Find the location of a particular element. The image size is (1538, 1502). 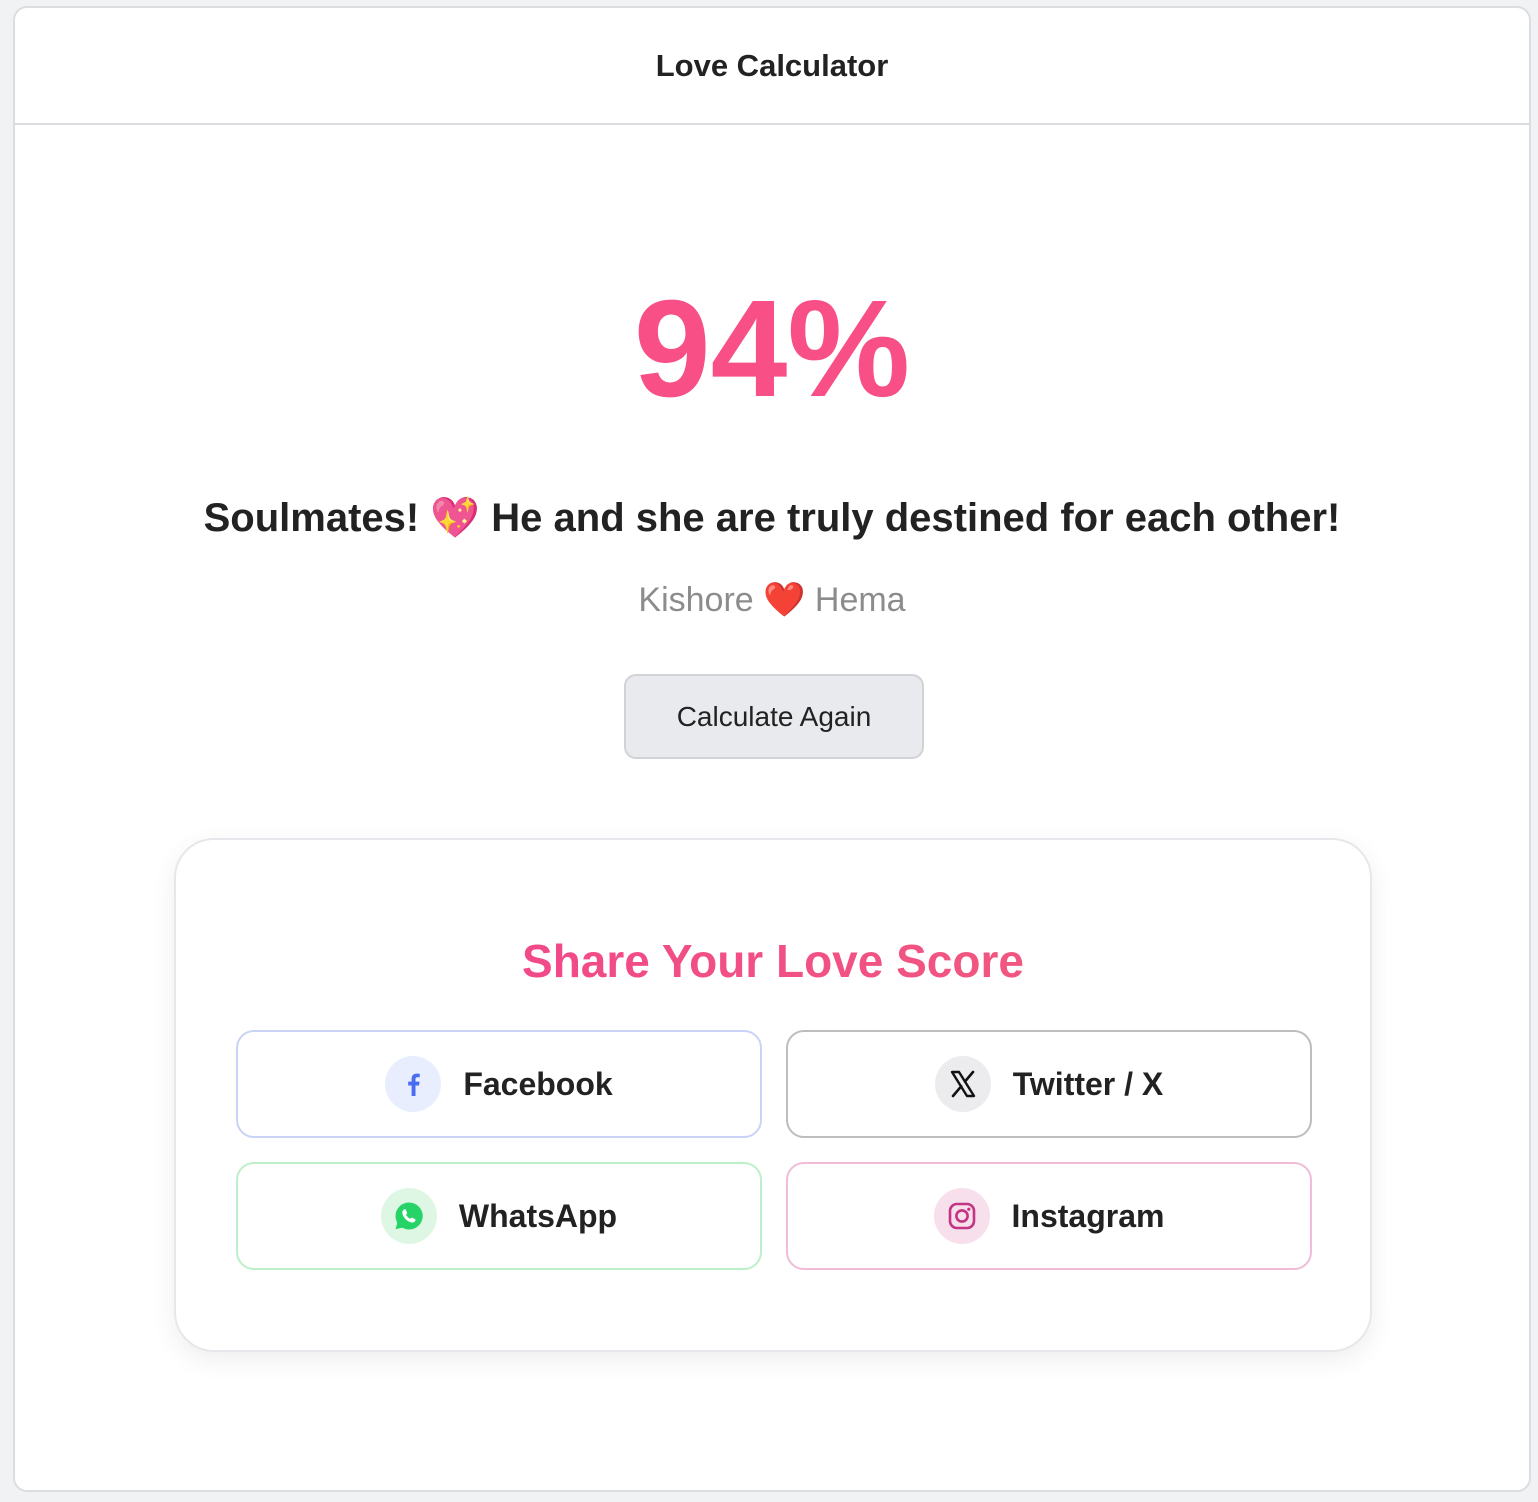

share-instagram-button: Instagram is located at coordinates (1049, 1216).